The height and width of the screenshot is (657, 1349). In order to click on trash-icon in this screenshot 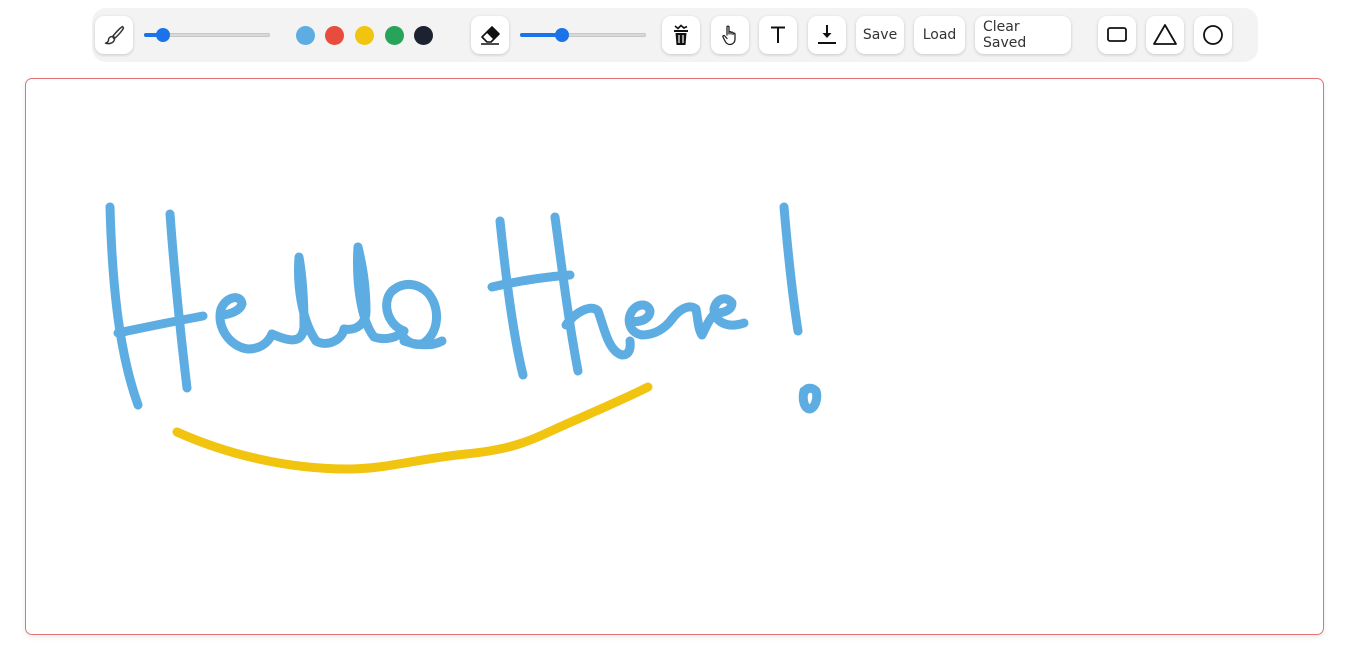, I will do `click(681, 35)`.